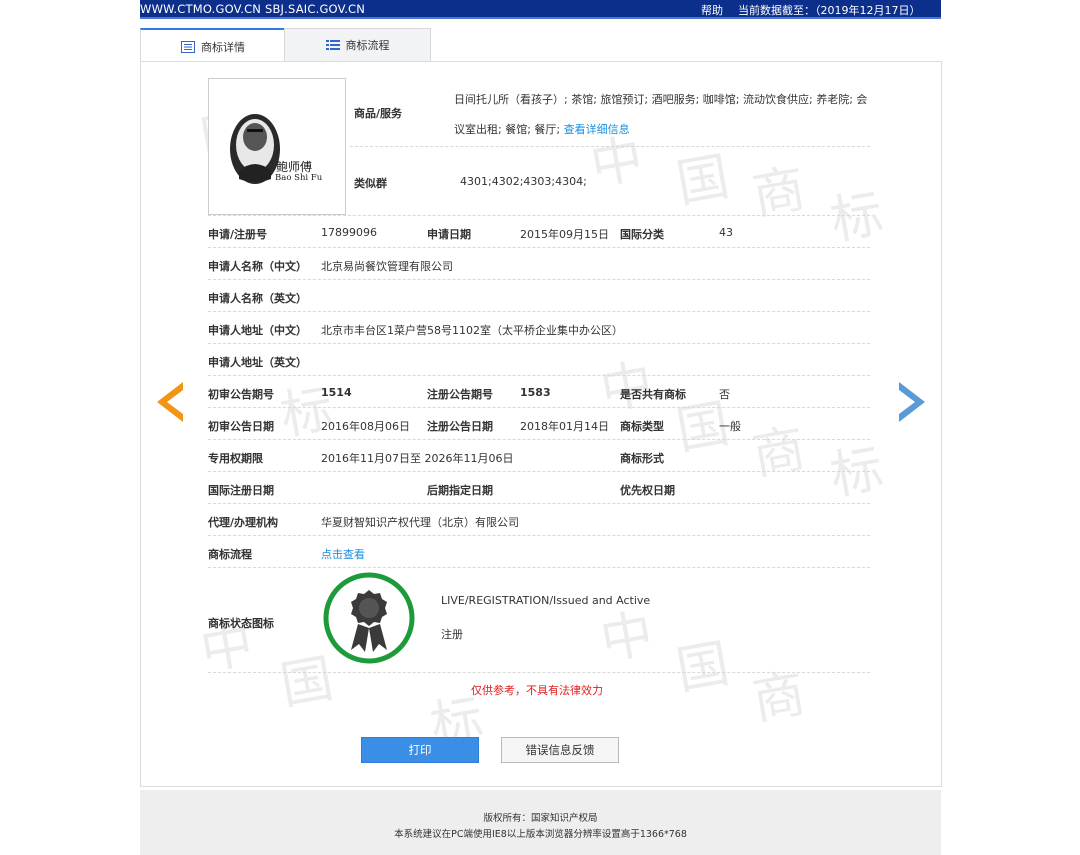  Describe the element at coordinates (460, 426) in the screenshot. I see `reg-pub-date-label: 注册公告日期` at that location.